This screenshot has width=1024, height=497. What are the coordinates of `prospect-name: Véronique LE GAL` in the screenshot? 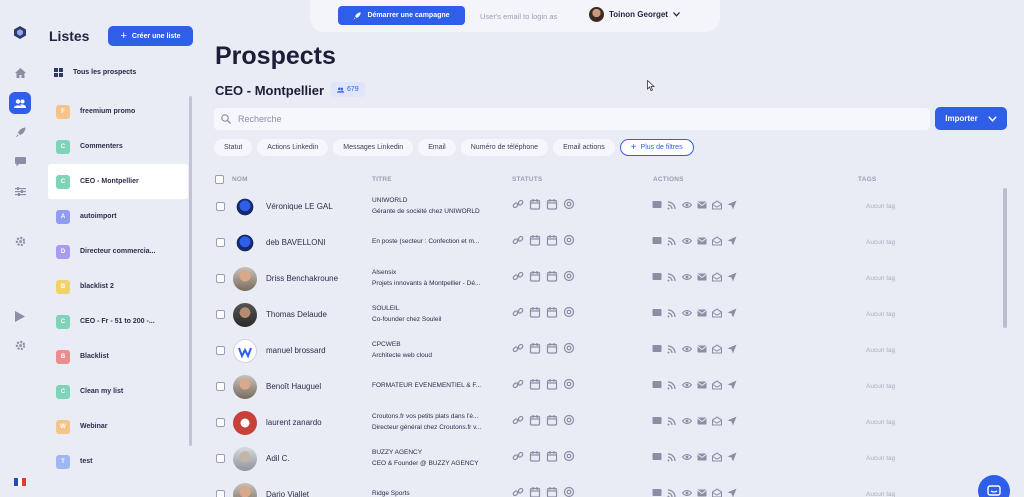 It's located at (299, 206).